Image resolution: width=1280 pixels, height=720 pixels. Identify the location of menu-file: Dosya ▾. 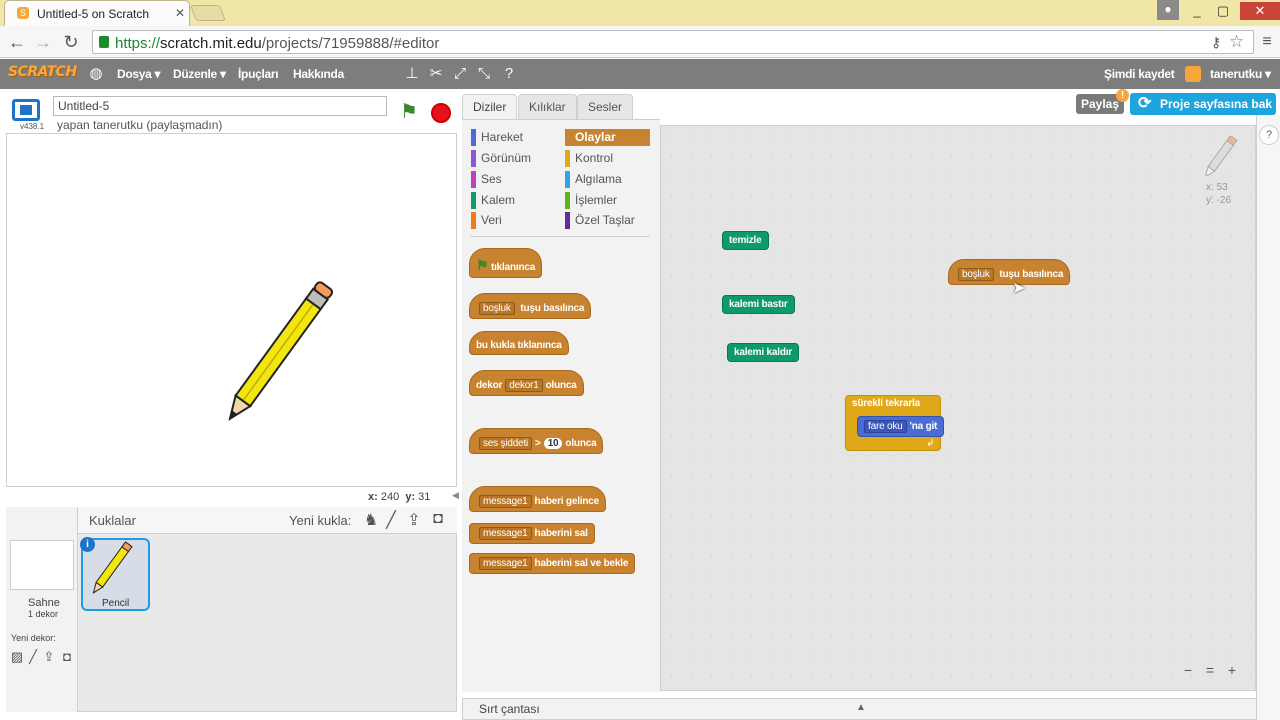
(139, 74).